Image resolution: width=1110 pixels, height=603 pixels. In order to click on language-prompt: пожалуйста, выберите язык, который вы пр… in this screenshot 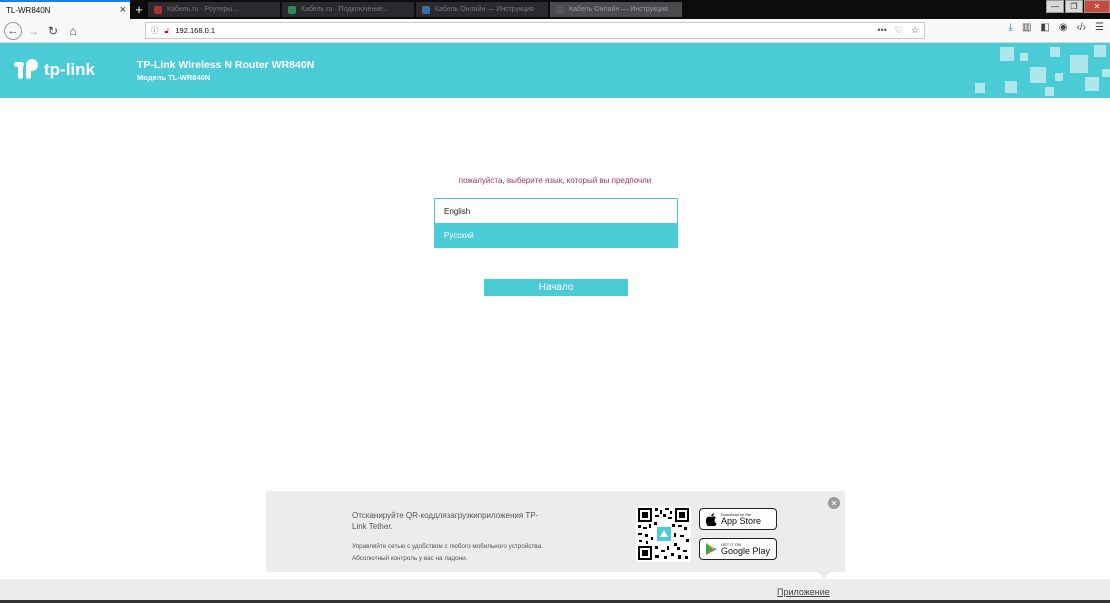, I will do `click(555, 180)`.